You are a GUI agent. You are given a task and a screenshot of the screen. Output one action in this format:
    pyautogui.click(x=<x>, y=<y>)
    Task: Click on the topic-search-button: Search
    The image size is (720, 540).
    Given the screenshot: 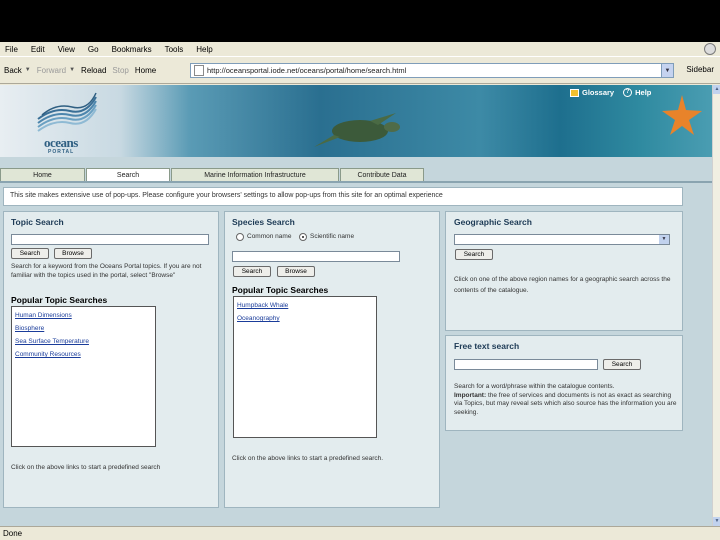 What is the action you would take?
    pyautogui.click(x=30, y=253)
    